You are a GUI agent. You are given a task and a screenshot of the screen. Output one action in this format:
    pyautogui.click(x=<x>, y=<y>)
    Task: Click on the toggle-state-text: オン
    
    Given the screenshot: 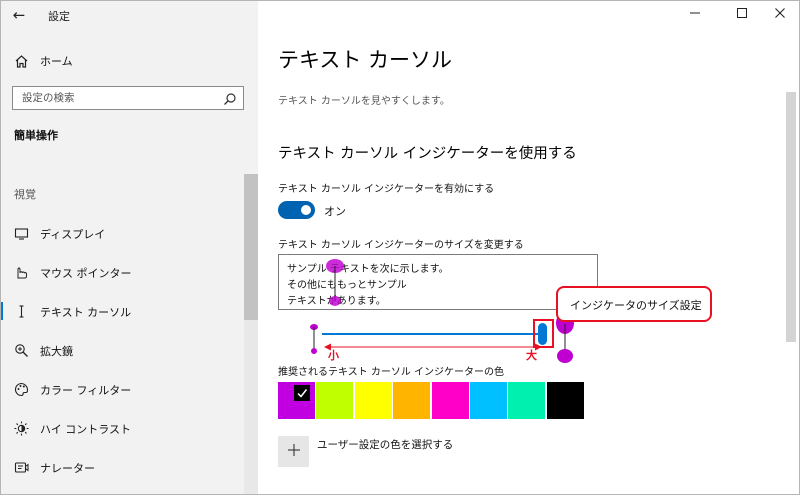 What is the action you would take?
    pyautogui.click(x=335, y=211)
    